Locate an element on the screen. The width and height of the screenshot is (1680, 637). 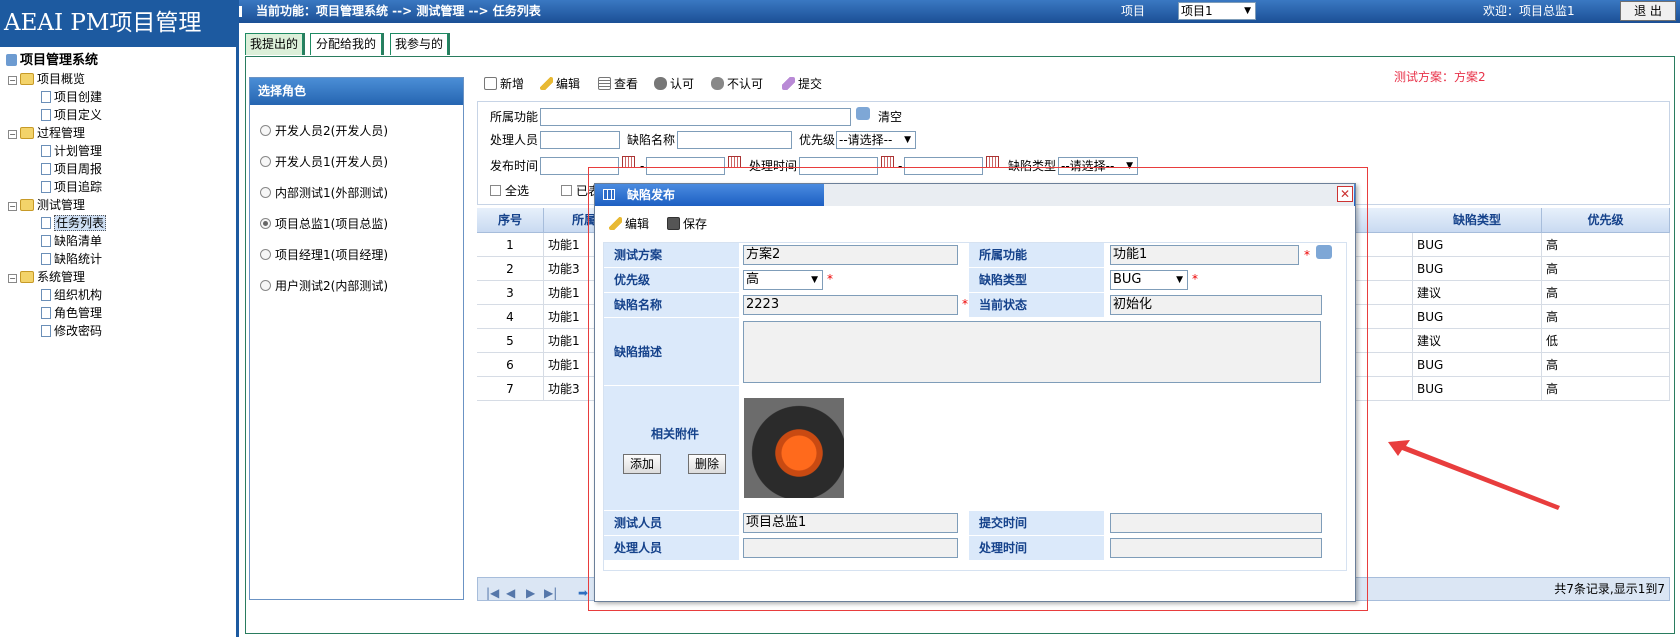
tree-item-task-list: 任务列表 is located at coordinates (74, 223).